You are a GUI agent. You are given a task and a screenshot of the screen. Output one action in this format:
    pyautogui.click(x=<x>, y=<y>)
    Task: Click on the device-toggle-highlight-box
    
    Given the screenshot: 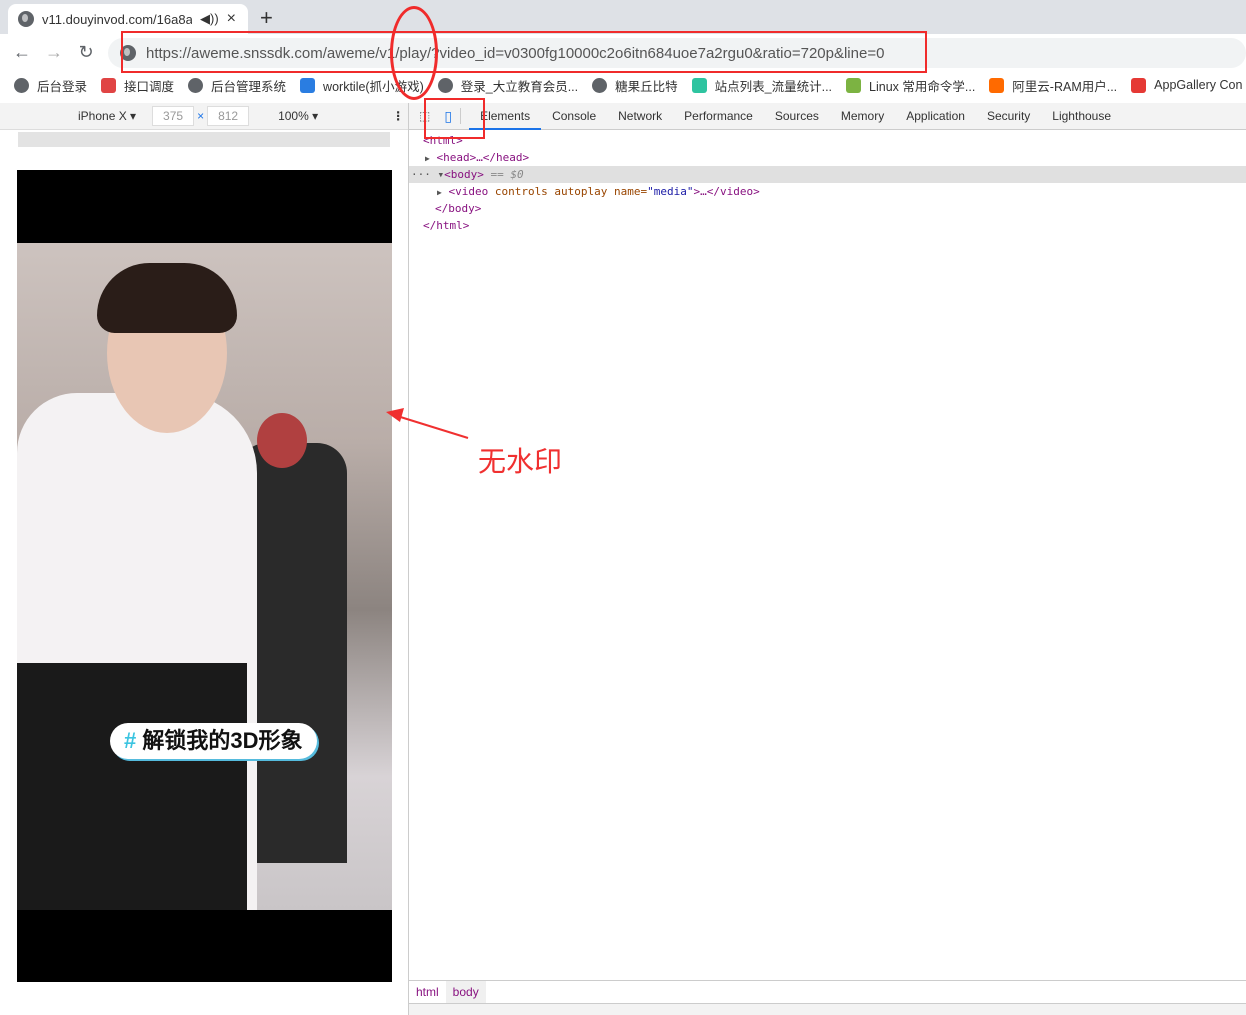 What is the action you would take?
    pyautogui.click(x=454, y=118)
    